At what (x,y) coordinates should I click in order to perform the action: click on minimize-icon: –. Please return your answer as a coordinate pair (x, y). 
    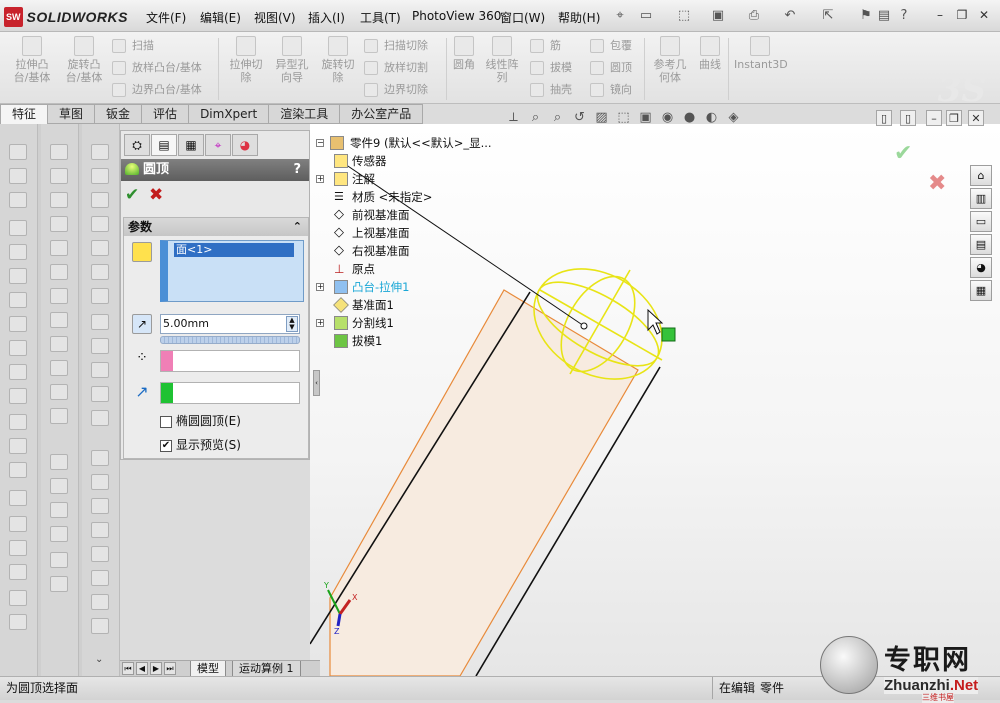
    Looking at the image, I should click on (940, 15).